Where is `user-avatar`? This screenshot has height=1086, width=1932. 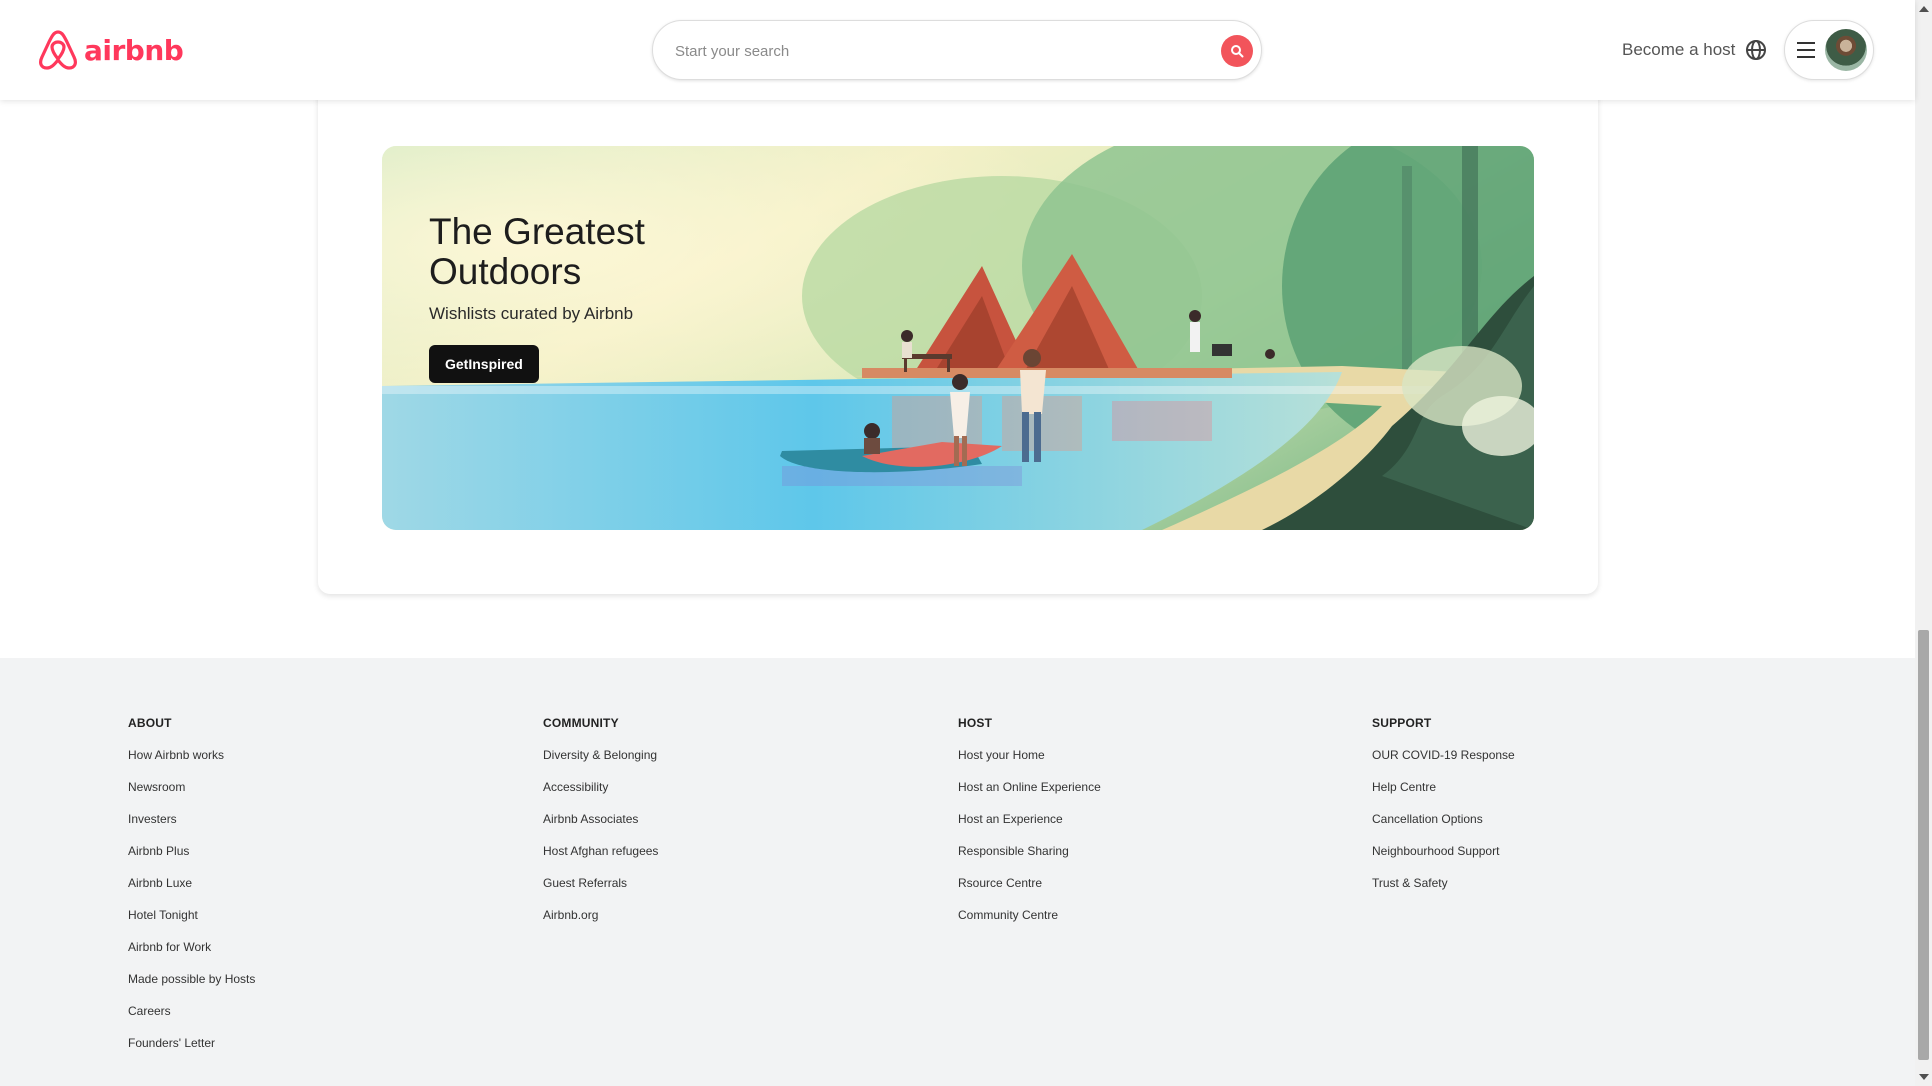
user-avatar is located at coordinates (1846, 50).